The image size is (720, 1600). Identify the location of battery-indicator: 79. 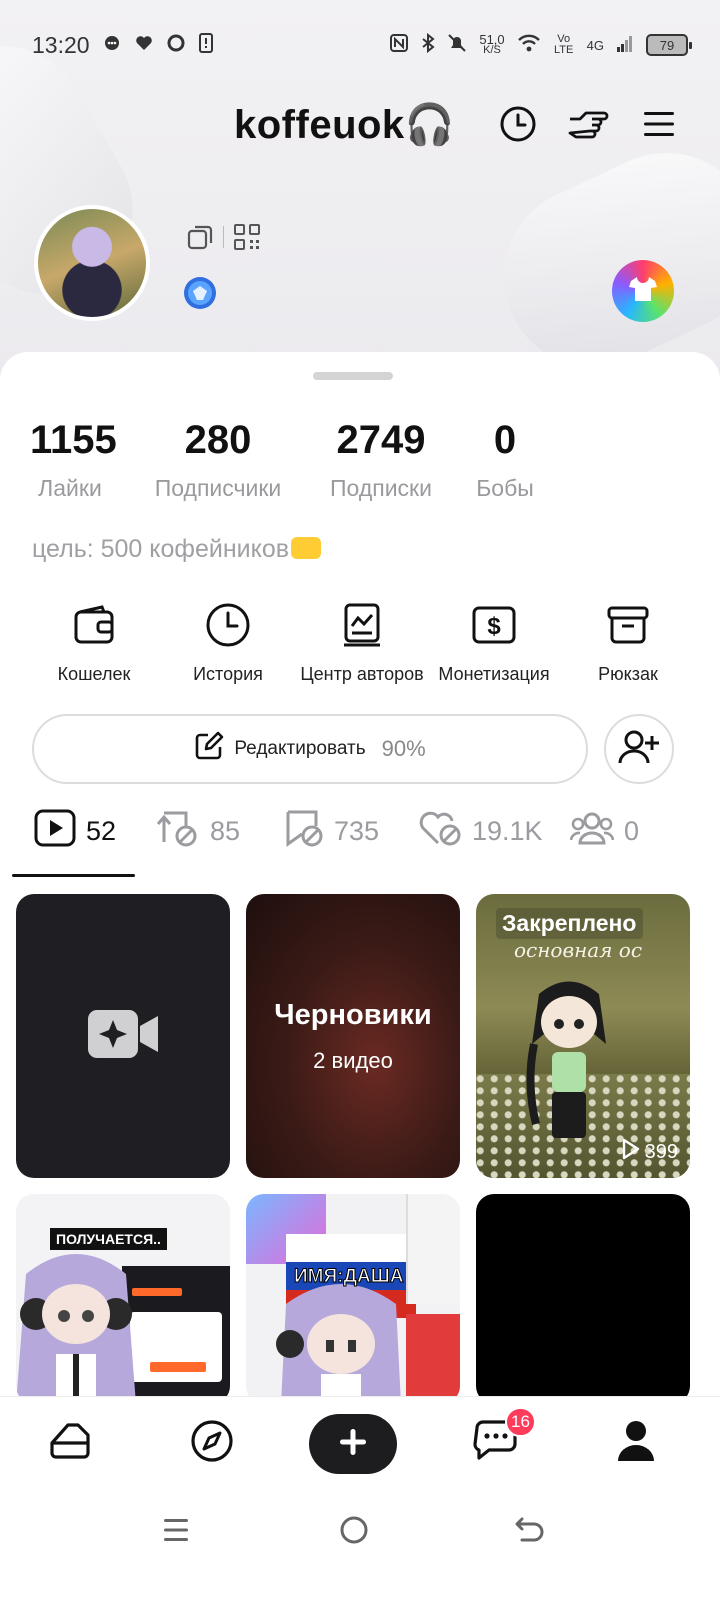
(669, 45).